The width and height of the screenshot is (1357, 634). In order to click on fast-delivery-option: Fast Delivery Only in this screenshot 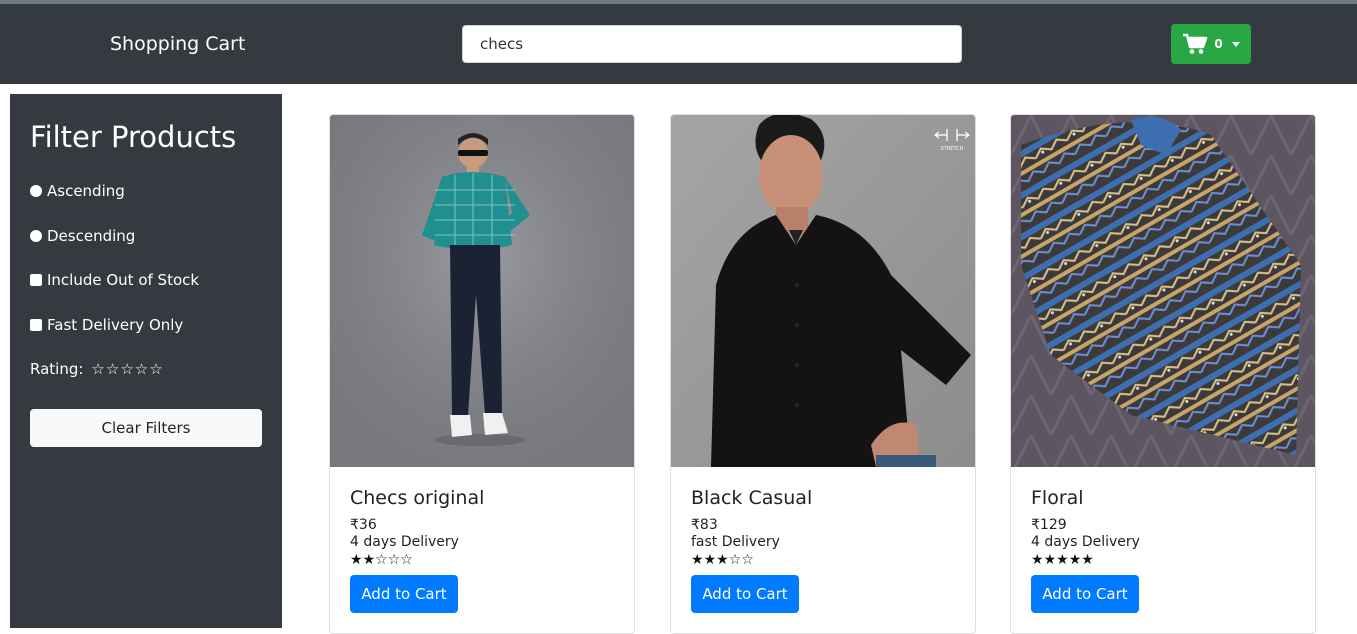, I will do `click(106, 325)`.